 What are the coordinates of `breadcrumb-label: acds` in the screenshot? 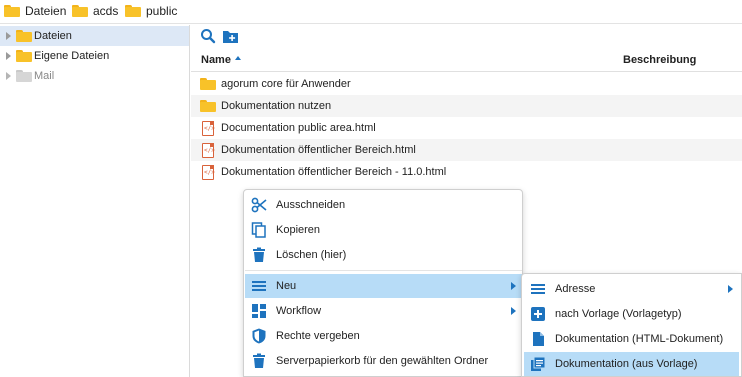 It's located at (106, 11).